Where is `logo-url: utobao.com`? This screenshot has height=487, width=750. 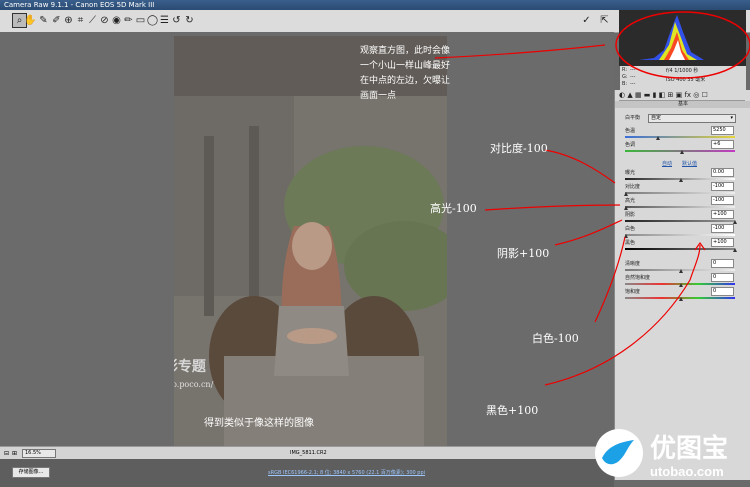 logo-url: utobao.com is located at coordinates (687, 471).